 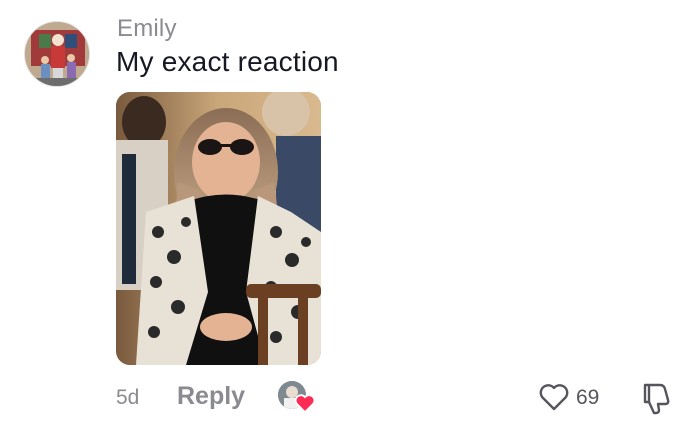 What do you see at coordinates (350, 398) in the screenshot?
I see `comment-actions: 5d Reply 69` at bounding box center [350, 398].